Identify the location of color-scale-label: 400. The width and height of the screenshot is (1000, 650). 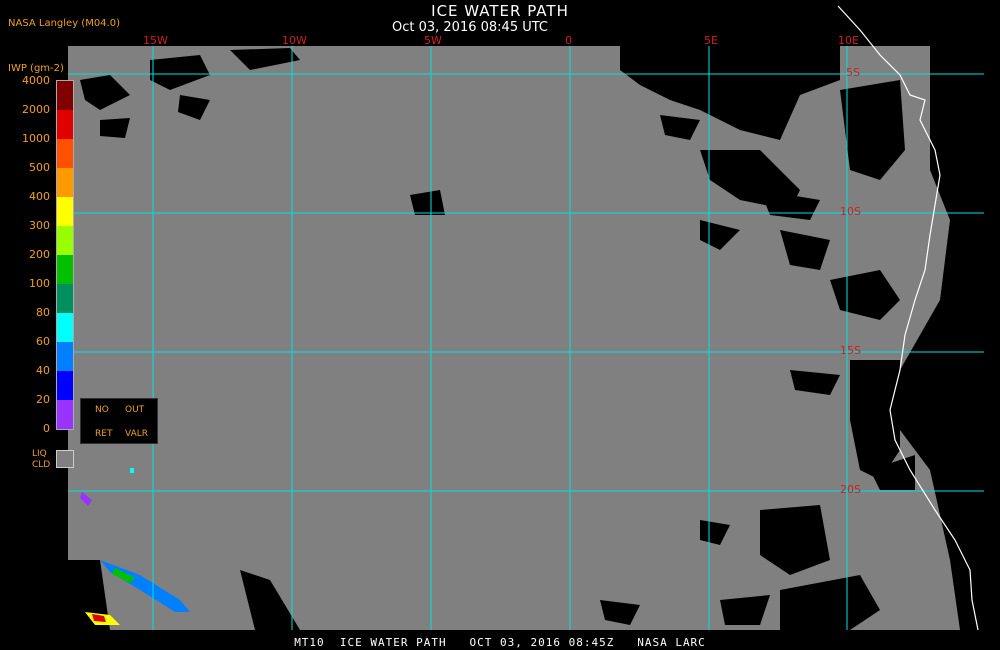
(39, 196).